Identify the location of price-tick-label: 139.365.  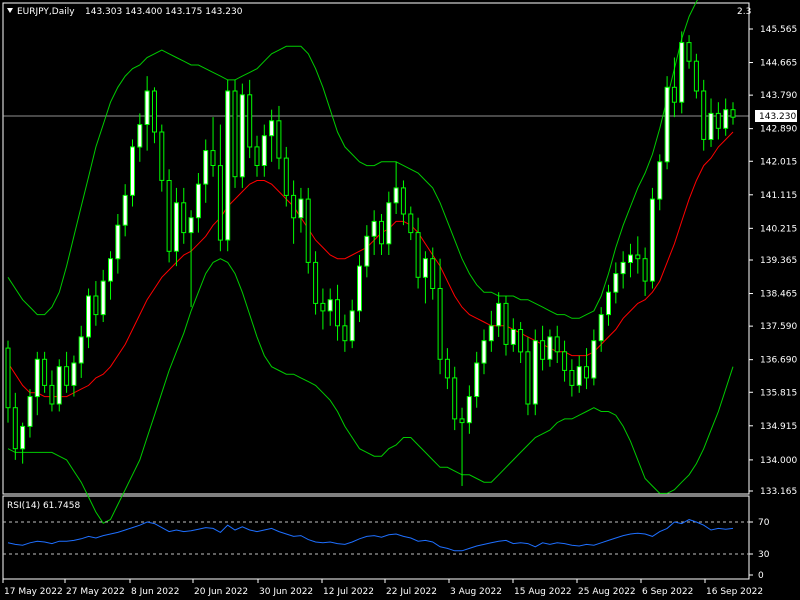
(778, 261).